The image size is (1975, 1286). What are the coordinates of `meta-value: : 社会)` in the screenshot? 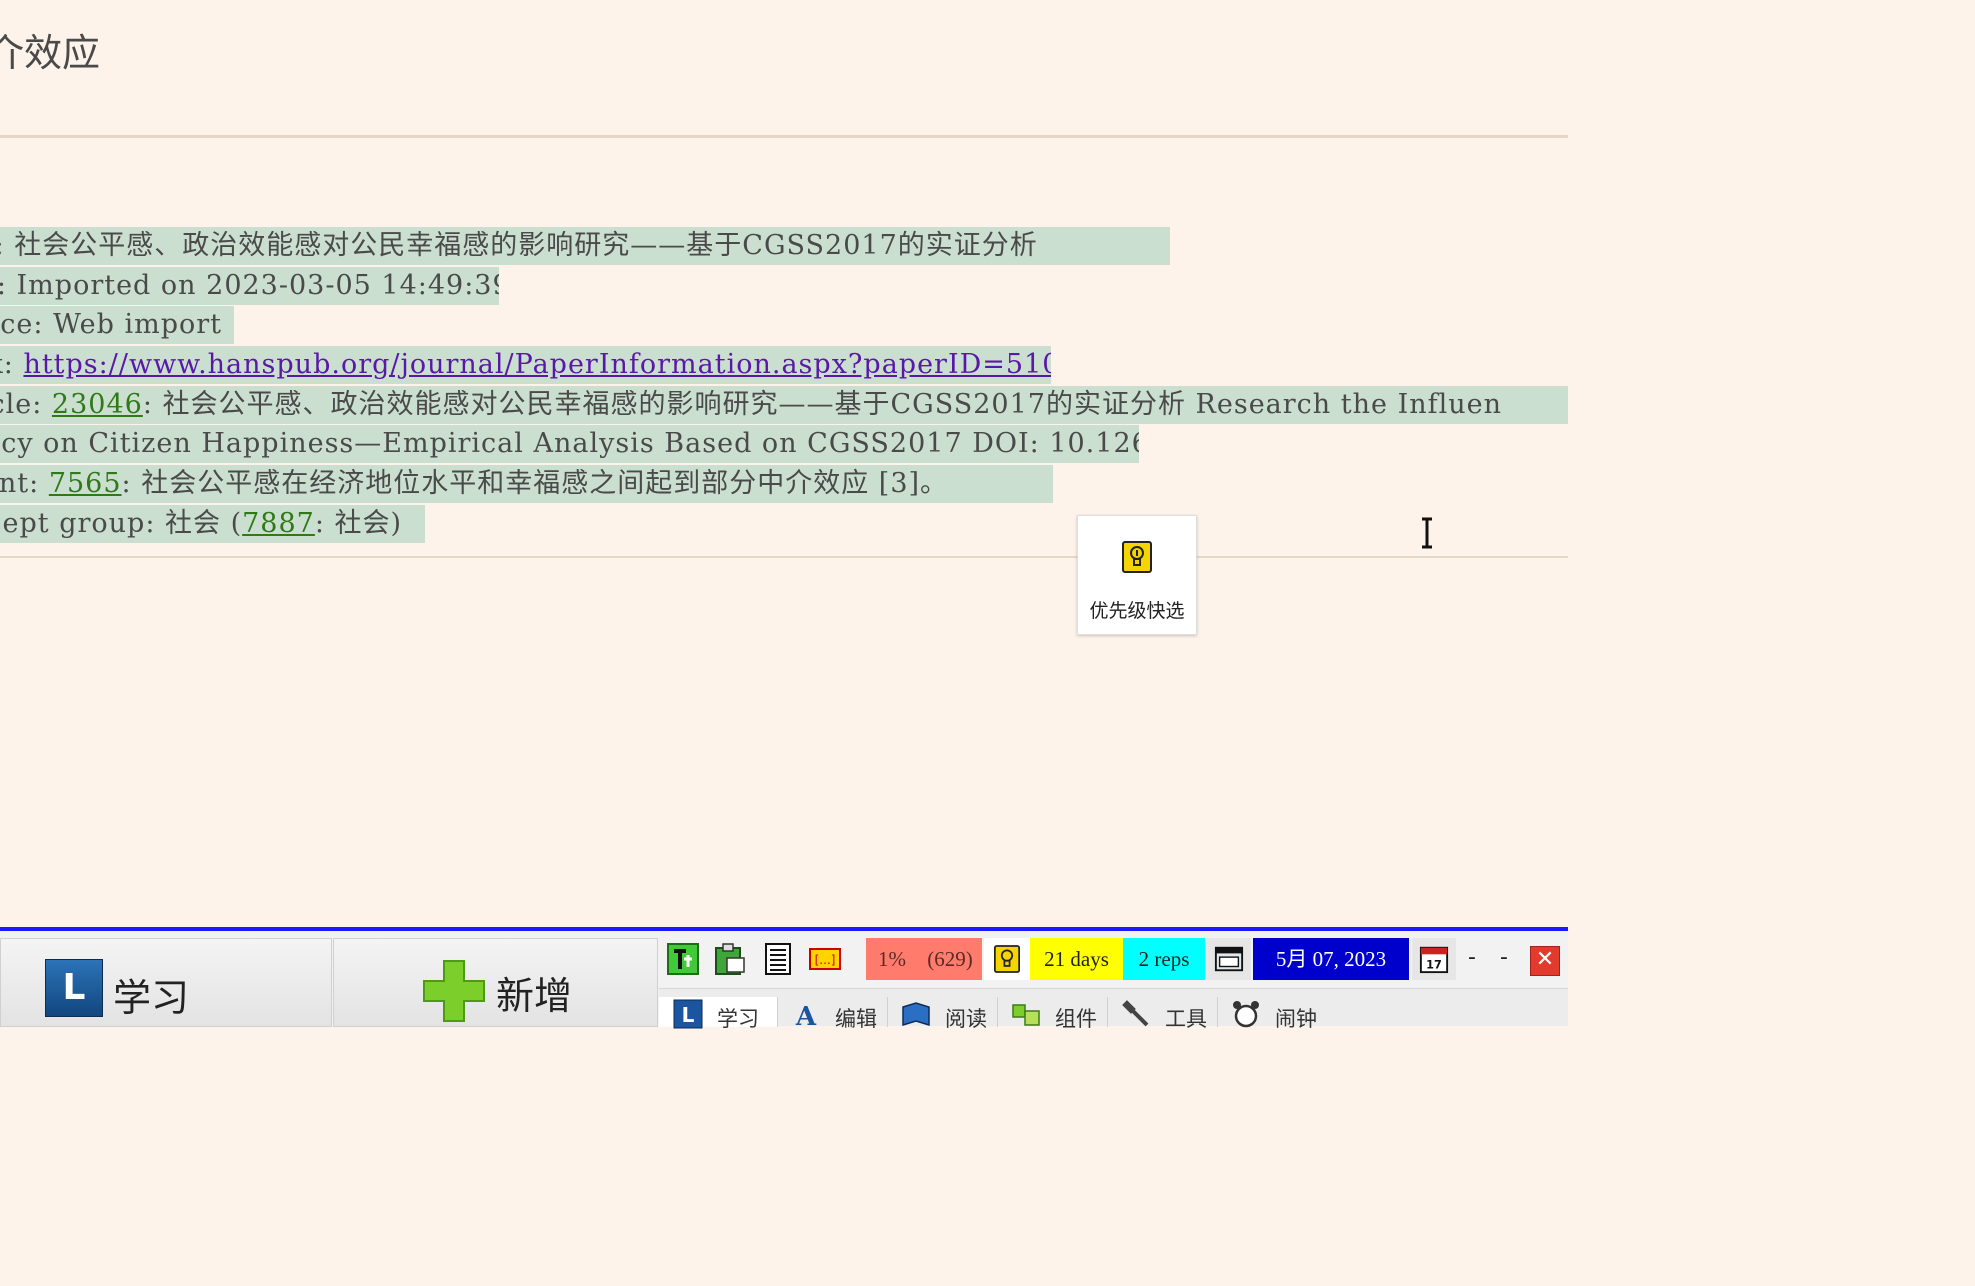 It's located at (358, 523).